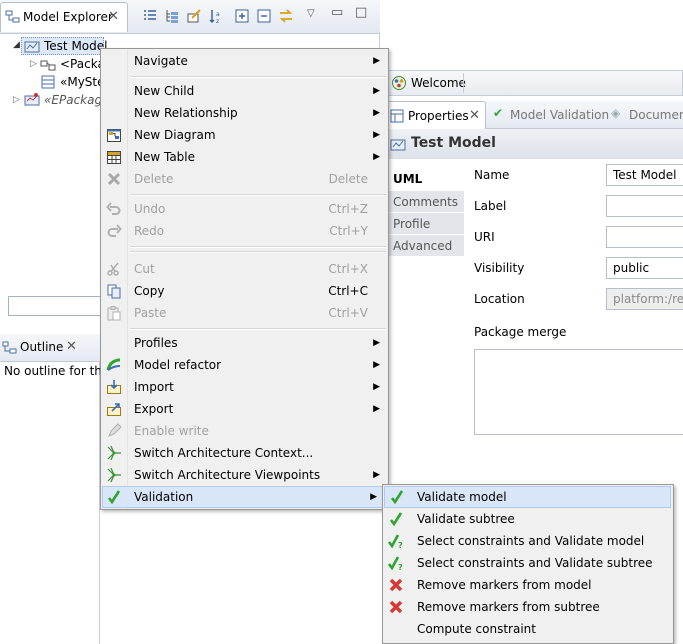 The width and height of the screenshot is (683, 644). Describe the element at coordinates (286, 16) in the screenshot. I see `link-with-editor-icon` at that location.